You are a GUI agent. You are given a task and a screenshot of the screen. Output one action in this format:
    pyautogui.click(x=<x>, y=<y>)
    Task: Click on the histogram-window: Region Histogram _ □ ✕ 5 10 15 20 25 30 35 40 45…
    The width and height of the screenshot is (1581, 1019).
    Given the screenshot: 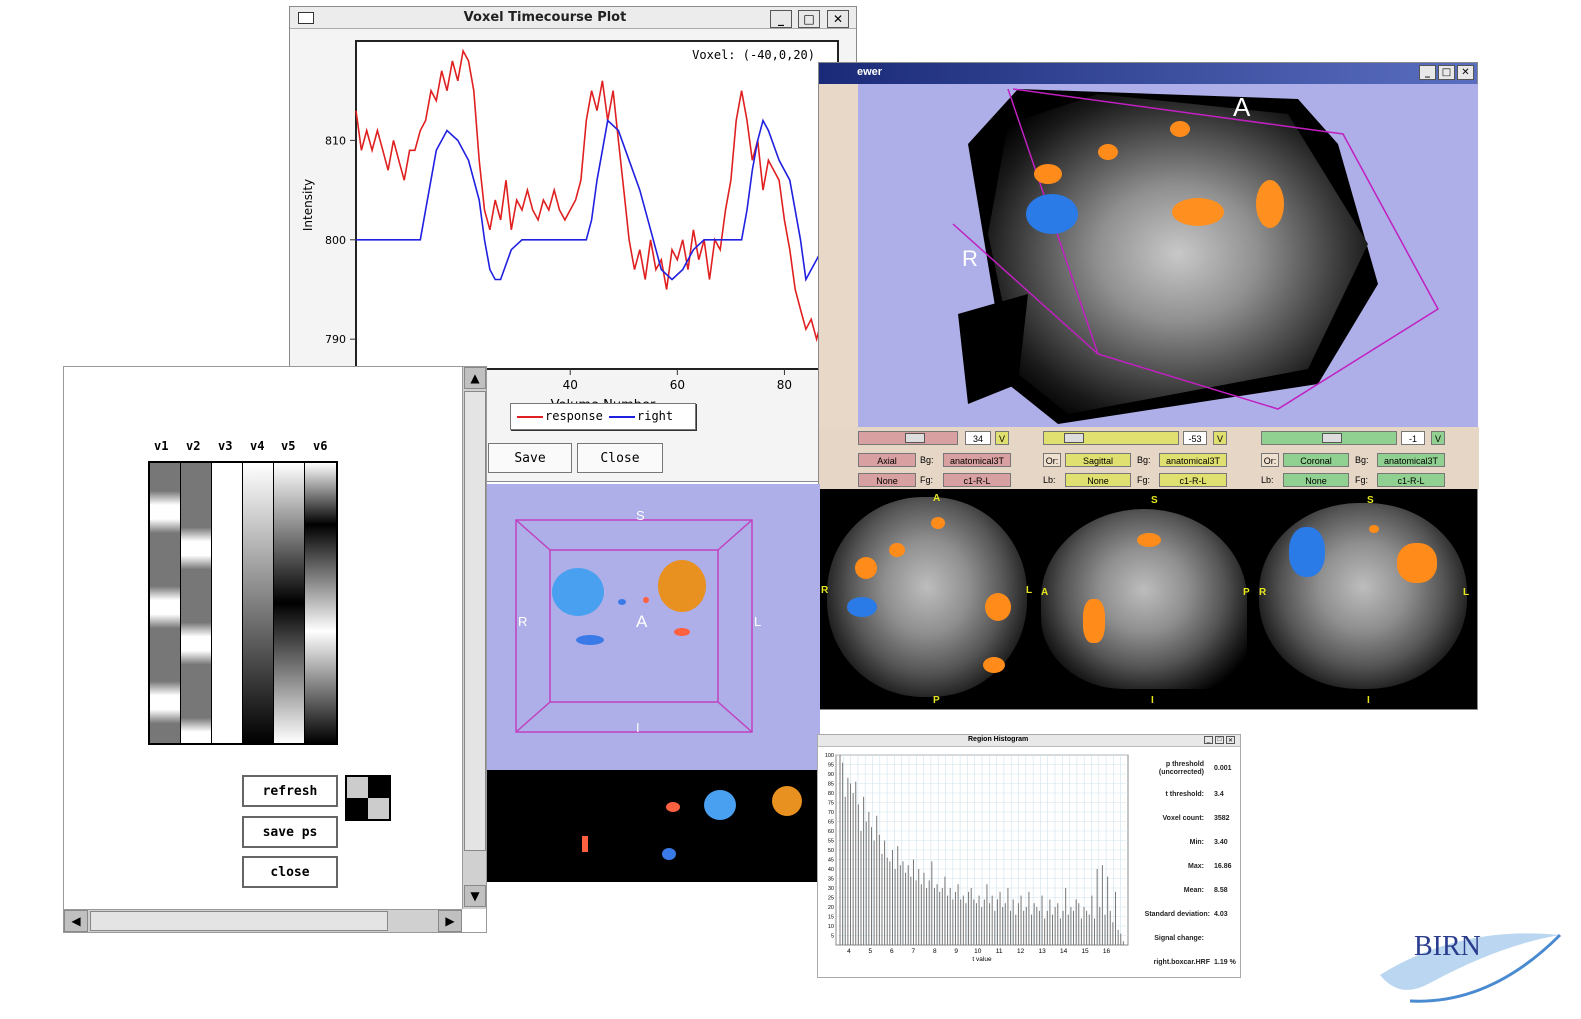 What is the action you would take?
    pyautogui.click(x=1029, y=856)
    